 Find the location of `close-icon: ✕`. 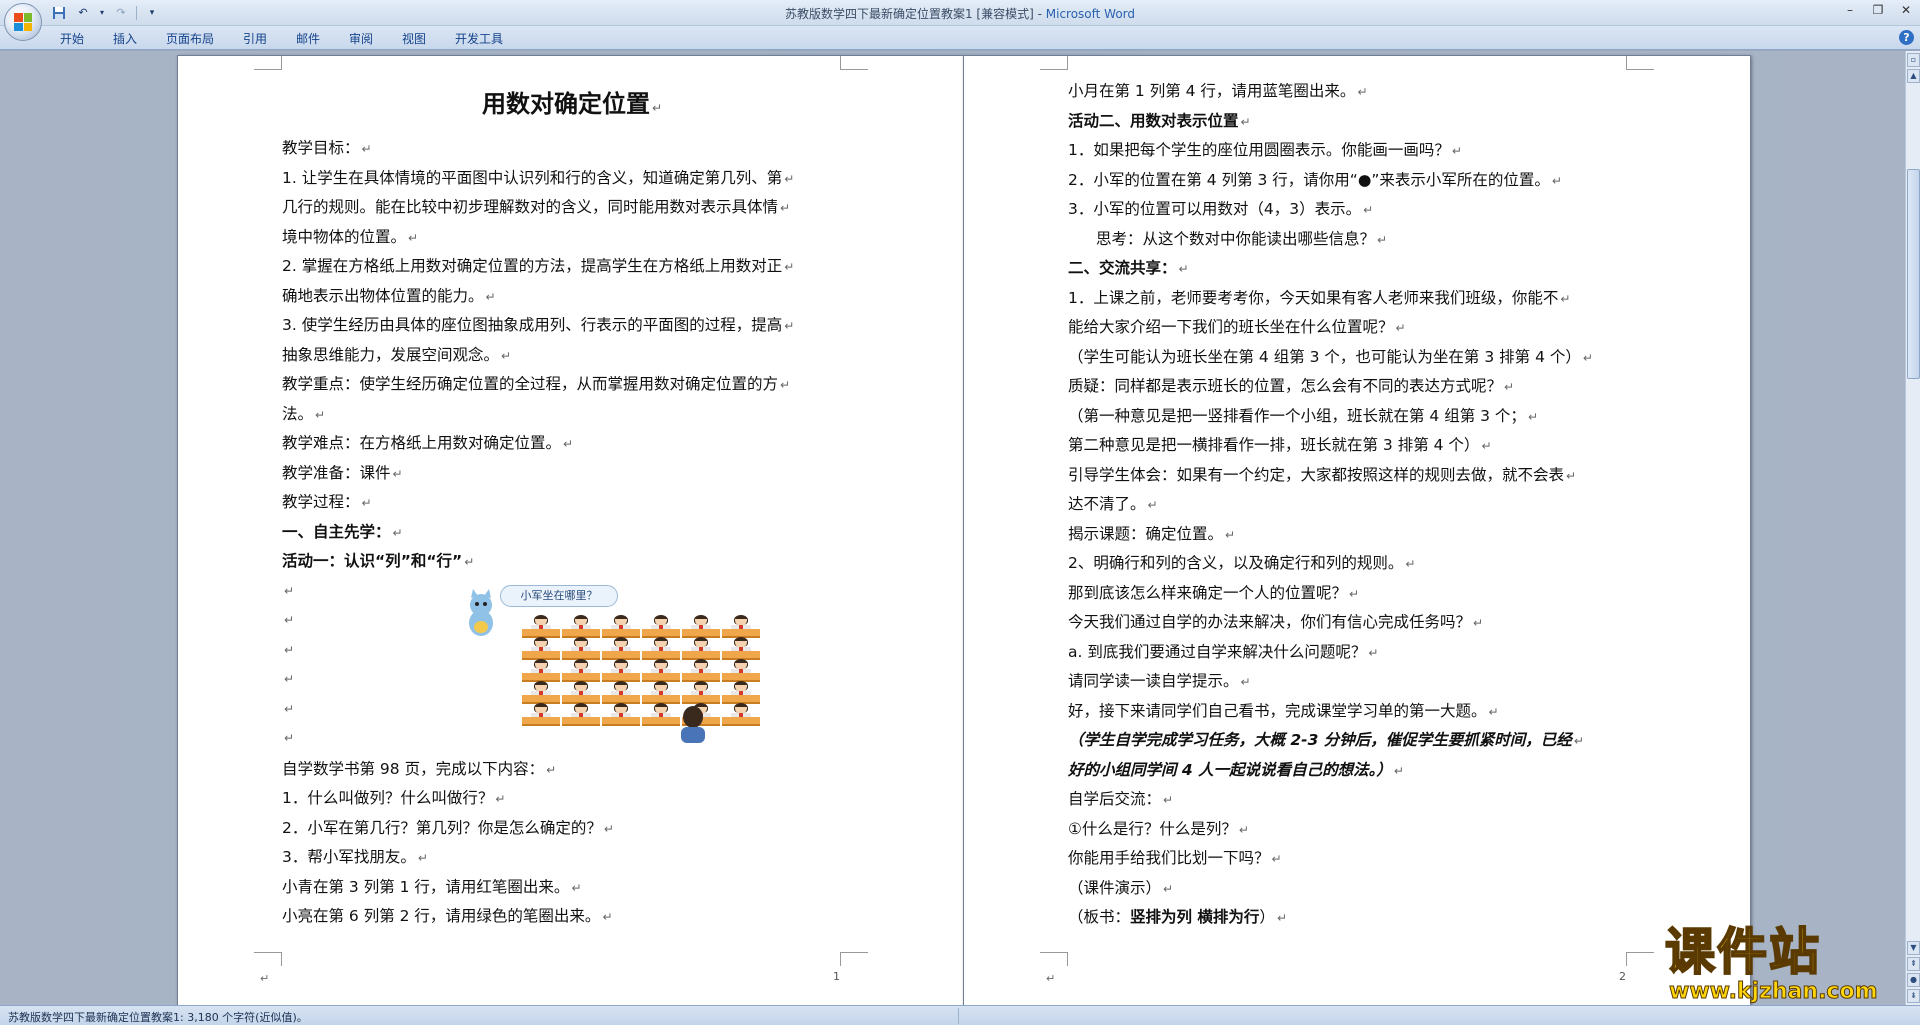

close-icon: ✕ is located at coordinates (1906, 10).